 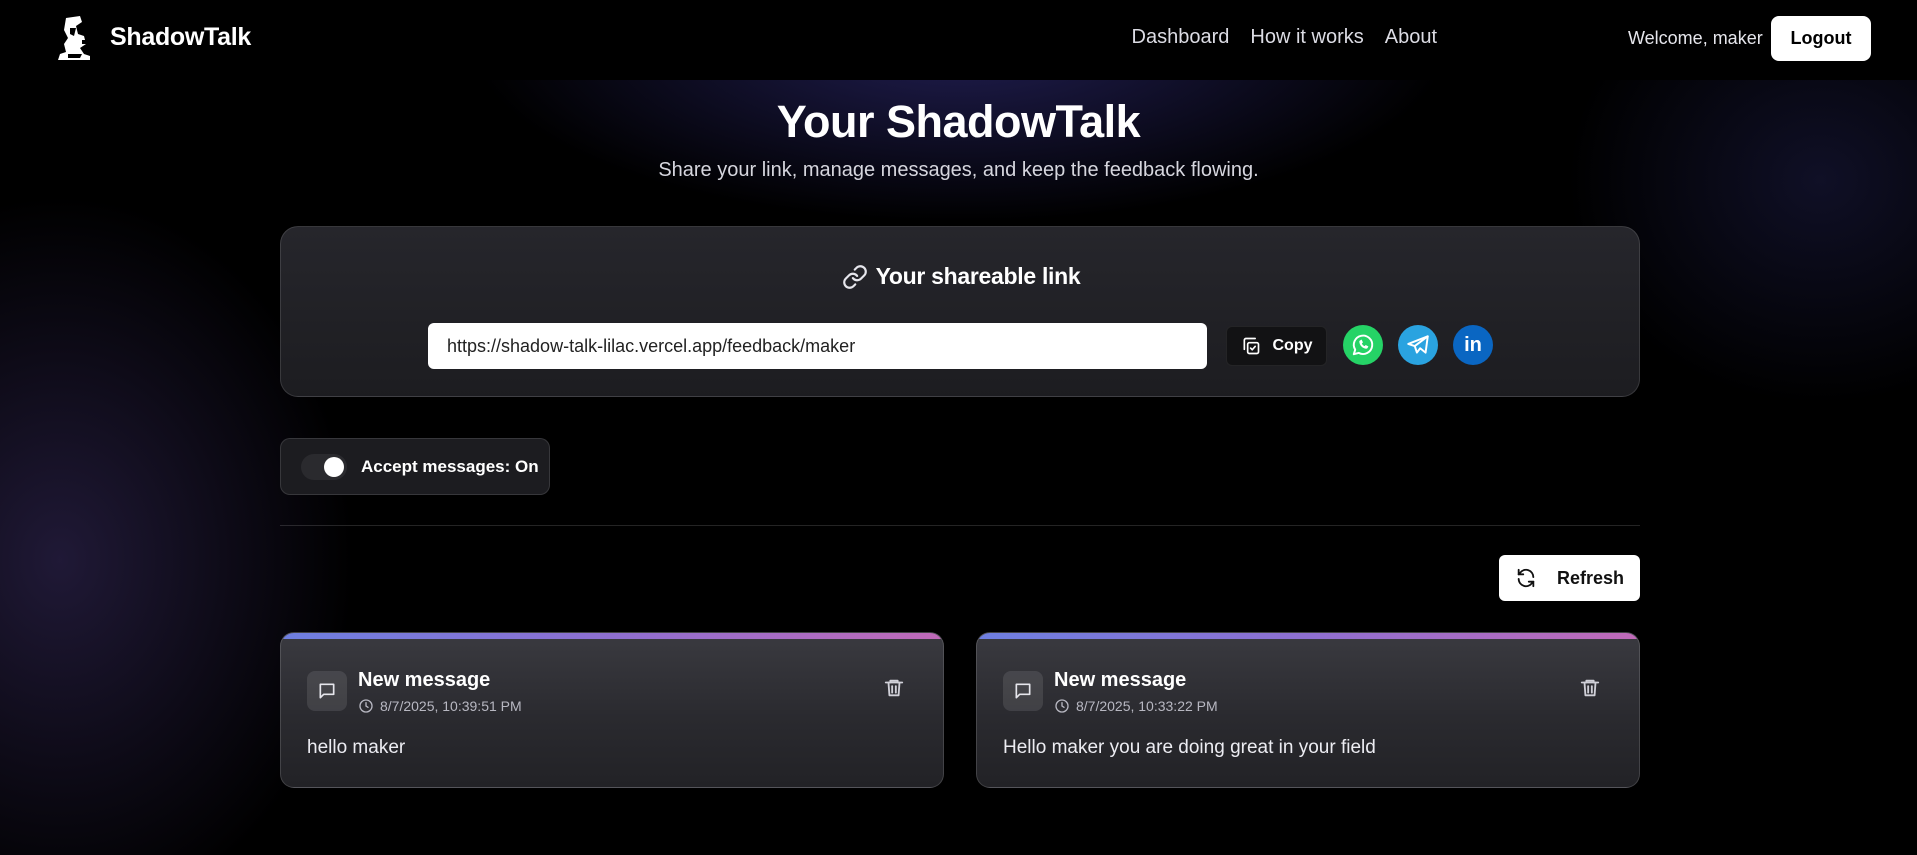 I want to click on linkedin-icon: in, so click(x=1473, y=344).